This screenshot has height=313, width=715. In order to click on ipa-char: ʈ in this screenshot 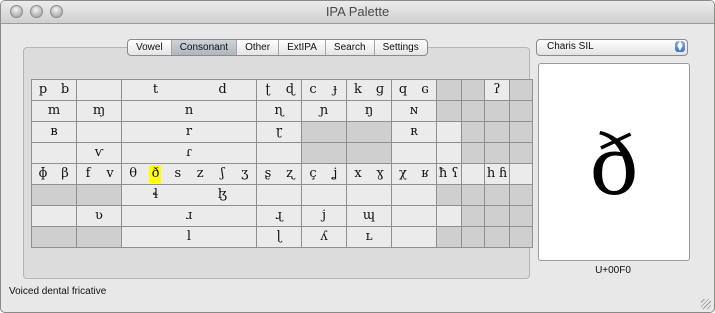, I will do `click(268, 90)`.